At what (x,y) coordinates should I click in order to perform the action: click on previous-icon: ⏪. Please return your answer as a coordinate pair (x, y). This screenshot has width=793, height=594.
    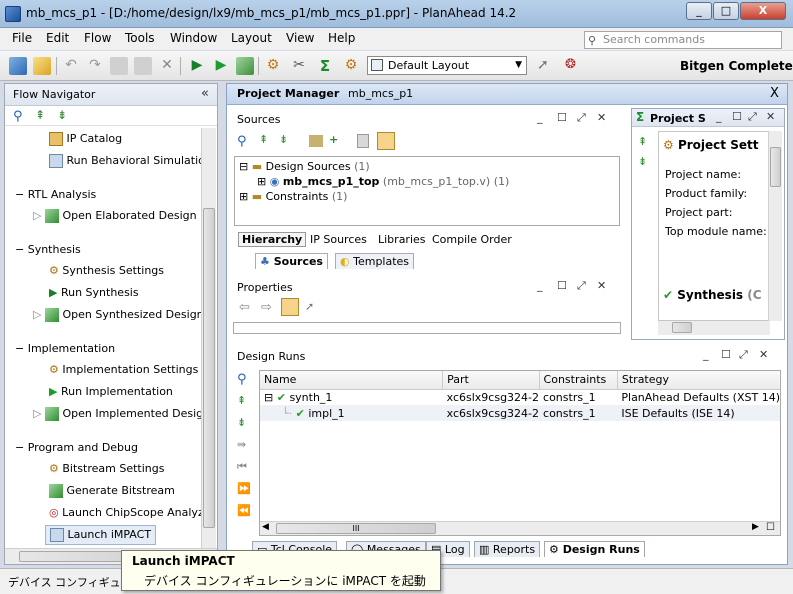
    Looking at the image, I should click on (244, 510).